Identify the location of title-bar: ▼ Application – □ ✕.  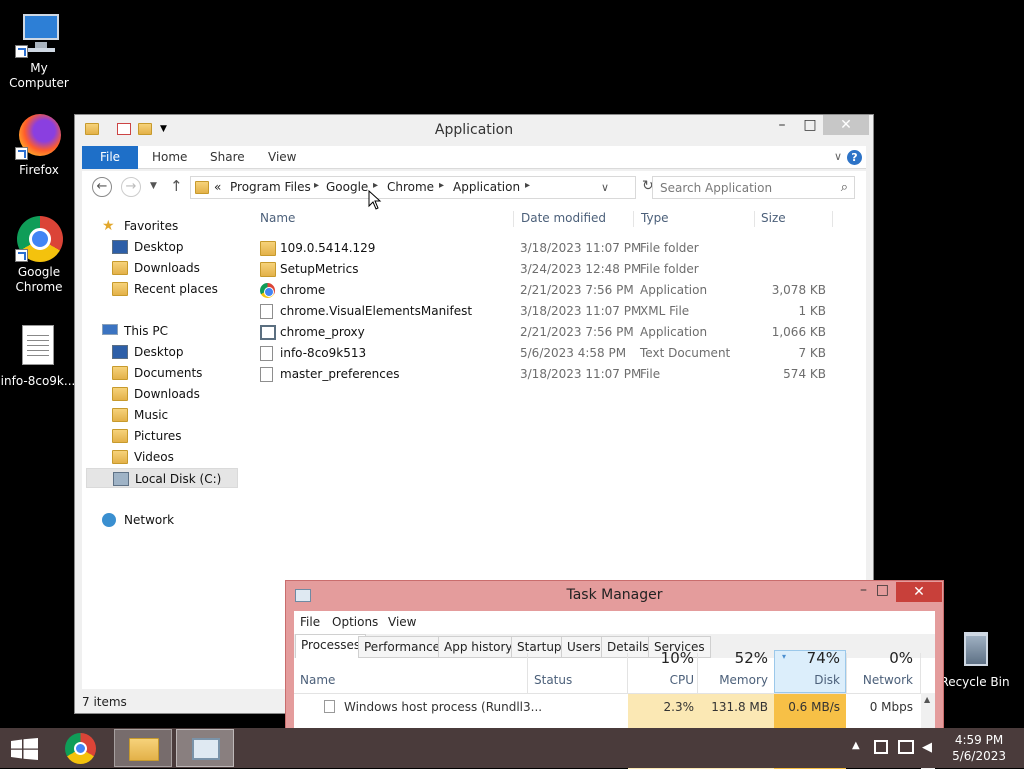
(474, 130).